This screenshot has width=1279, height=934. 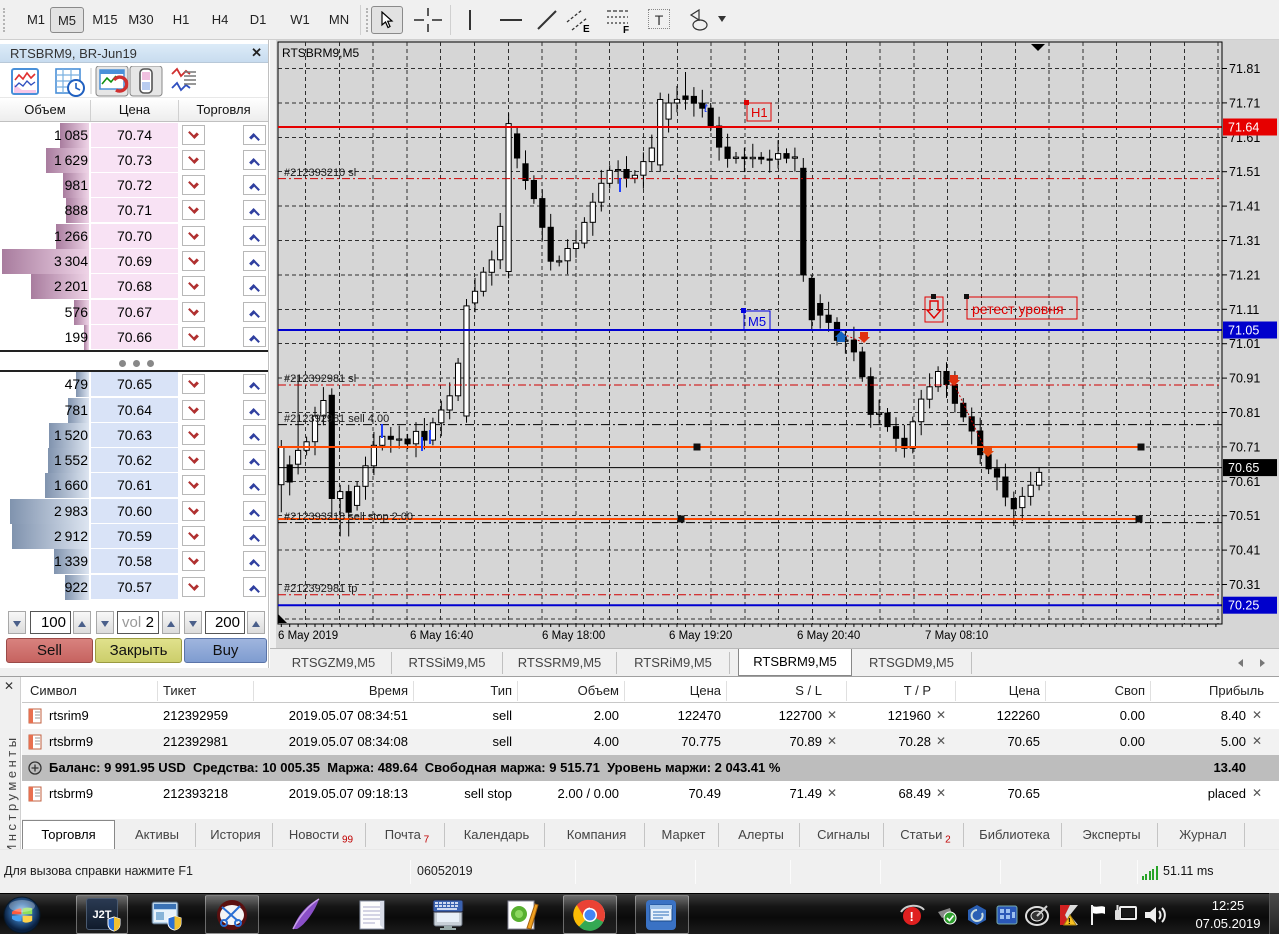 I want to click on svg-text: ретест уровня, so click(x=1018, y=309).